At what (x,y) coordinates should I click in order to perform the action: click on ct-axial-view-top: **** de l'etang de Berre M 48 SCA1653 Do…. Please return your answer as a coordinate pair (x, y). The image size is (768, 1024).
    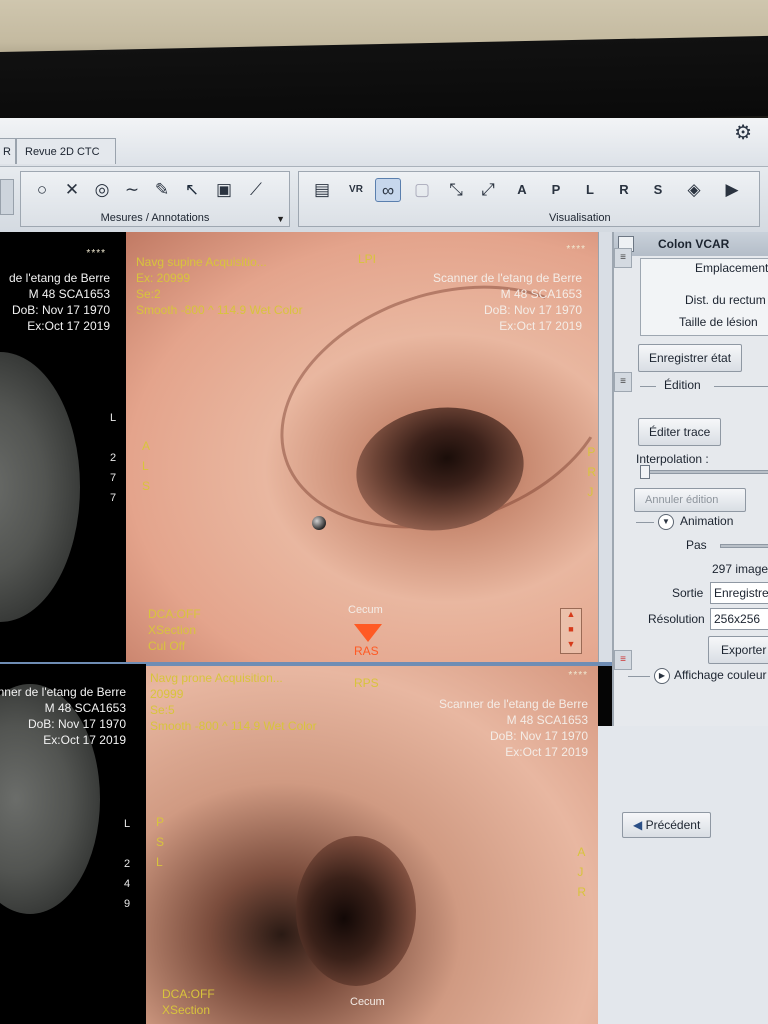
    Looking at the image, I should click on (63, 447).